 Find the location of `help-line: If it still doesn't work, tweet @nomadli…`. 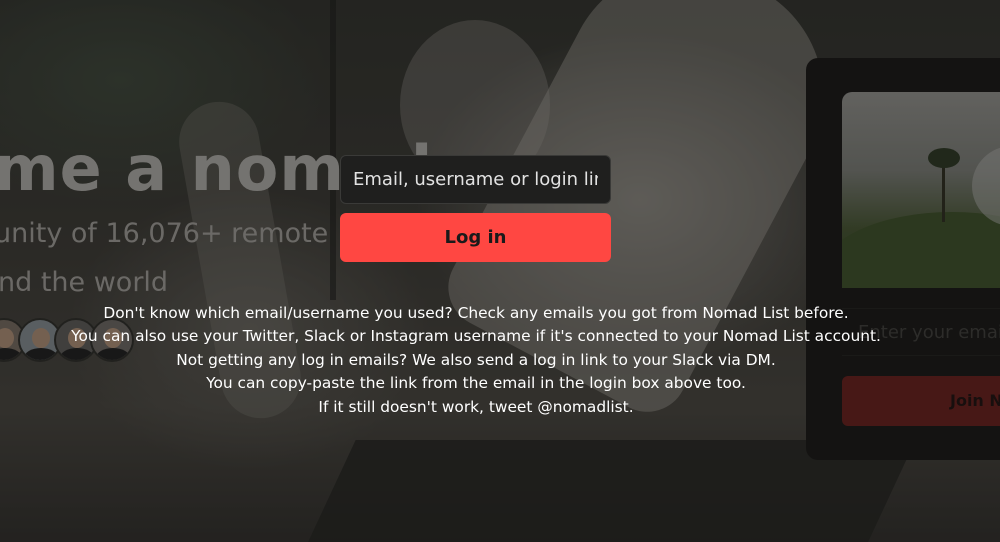

help-line: If it still doesn't work, tweet @nomadli… is located at coordinates (476, 406).